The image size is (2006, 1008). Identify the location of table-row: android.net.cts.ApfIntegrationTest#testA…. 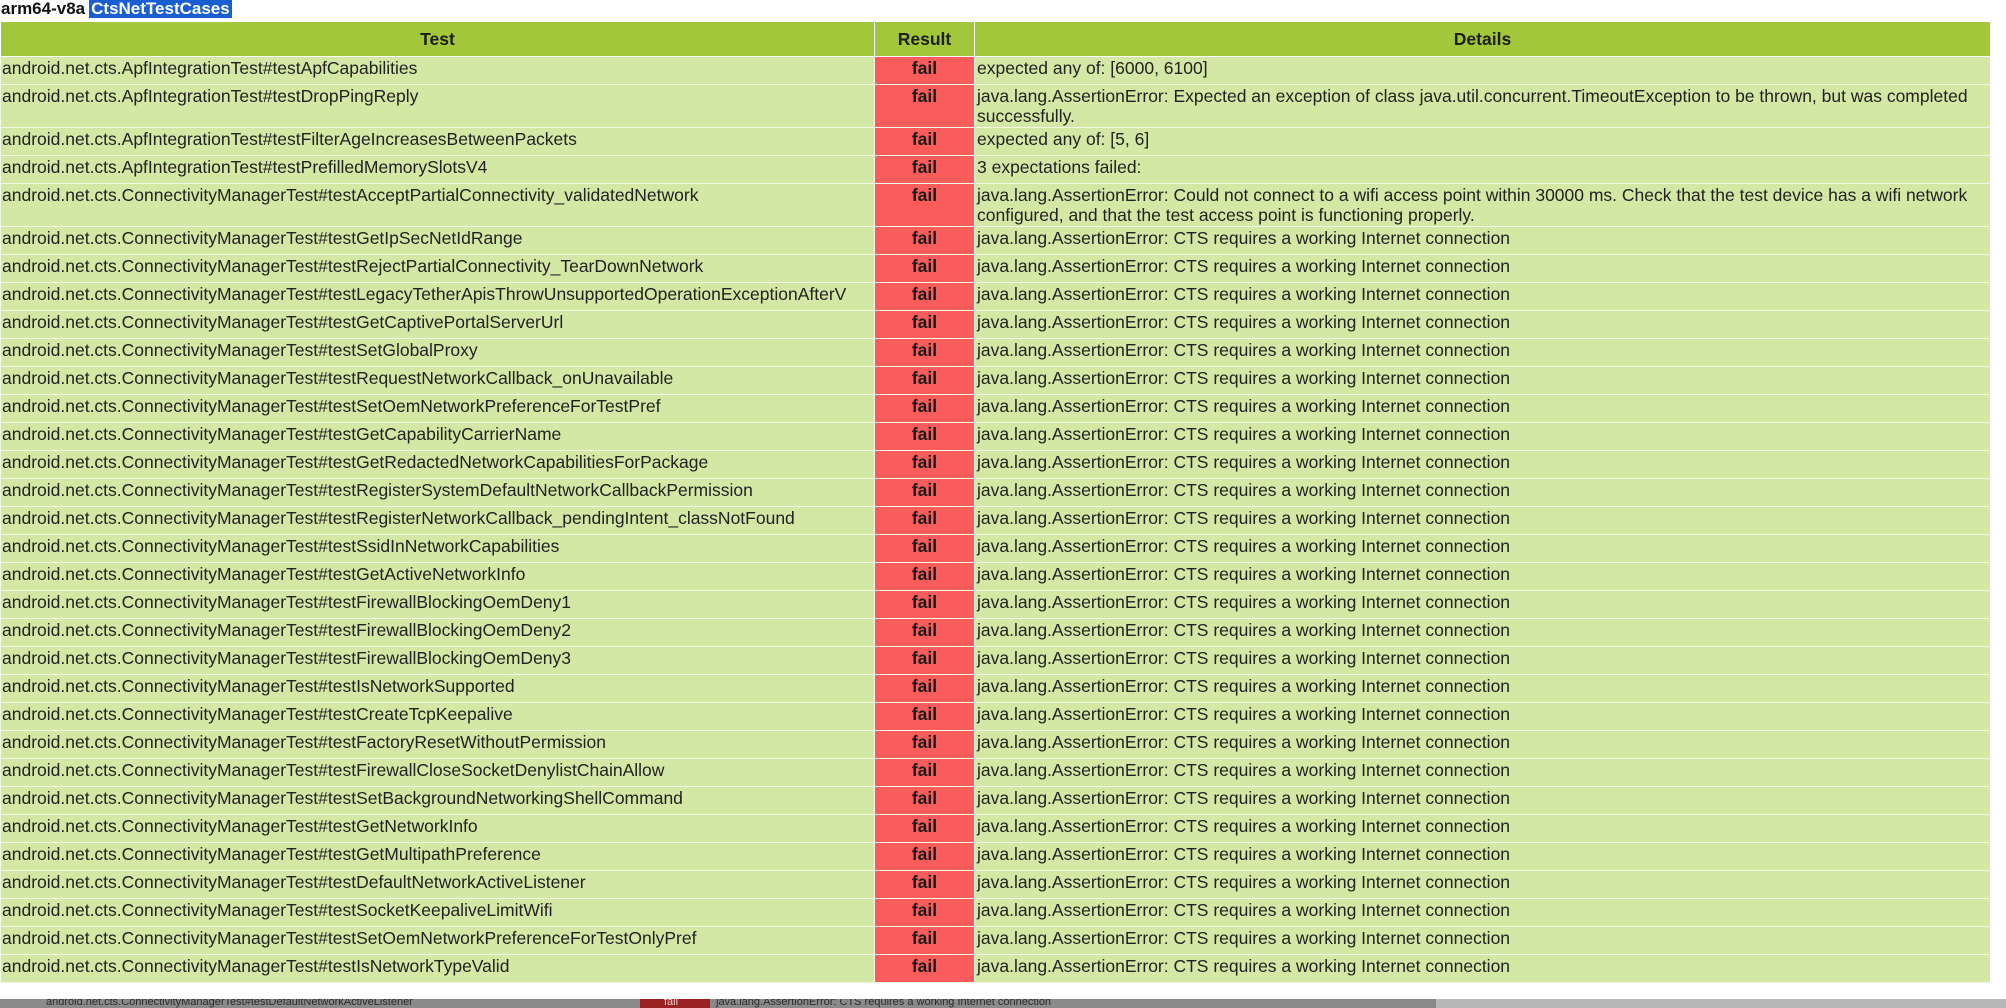
(995, 70).